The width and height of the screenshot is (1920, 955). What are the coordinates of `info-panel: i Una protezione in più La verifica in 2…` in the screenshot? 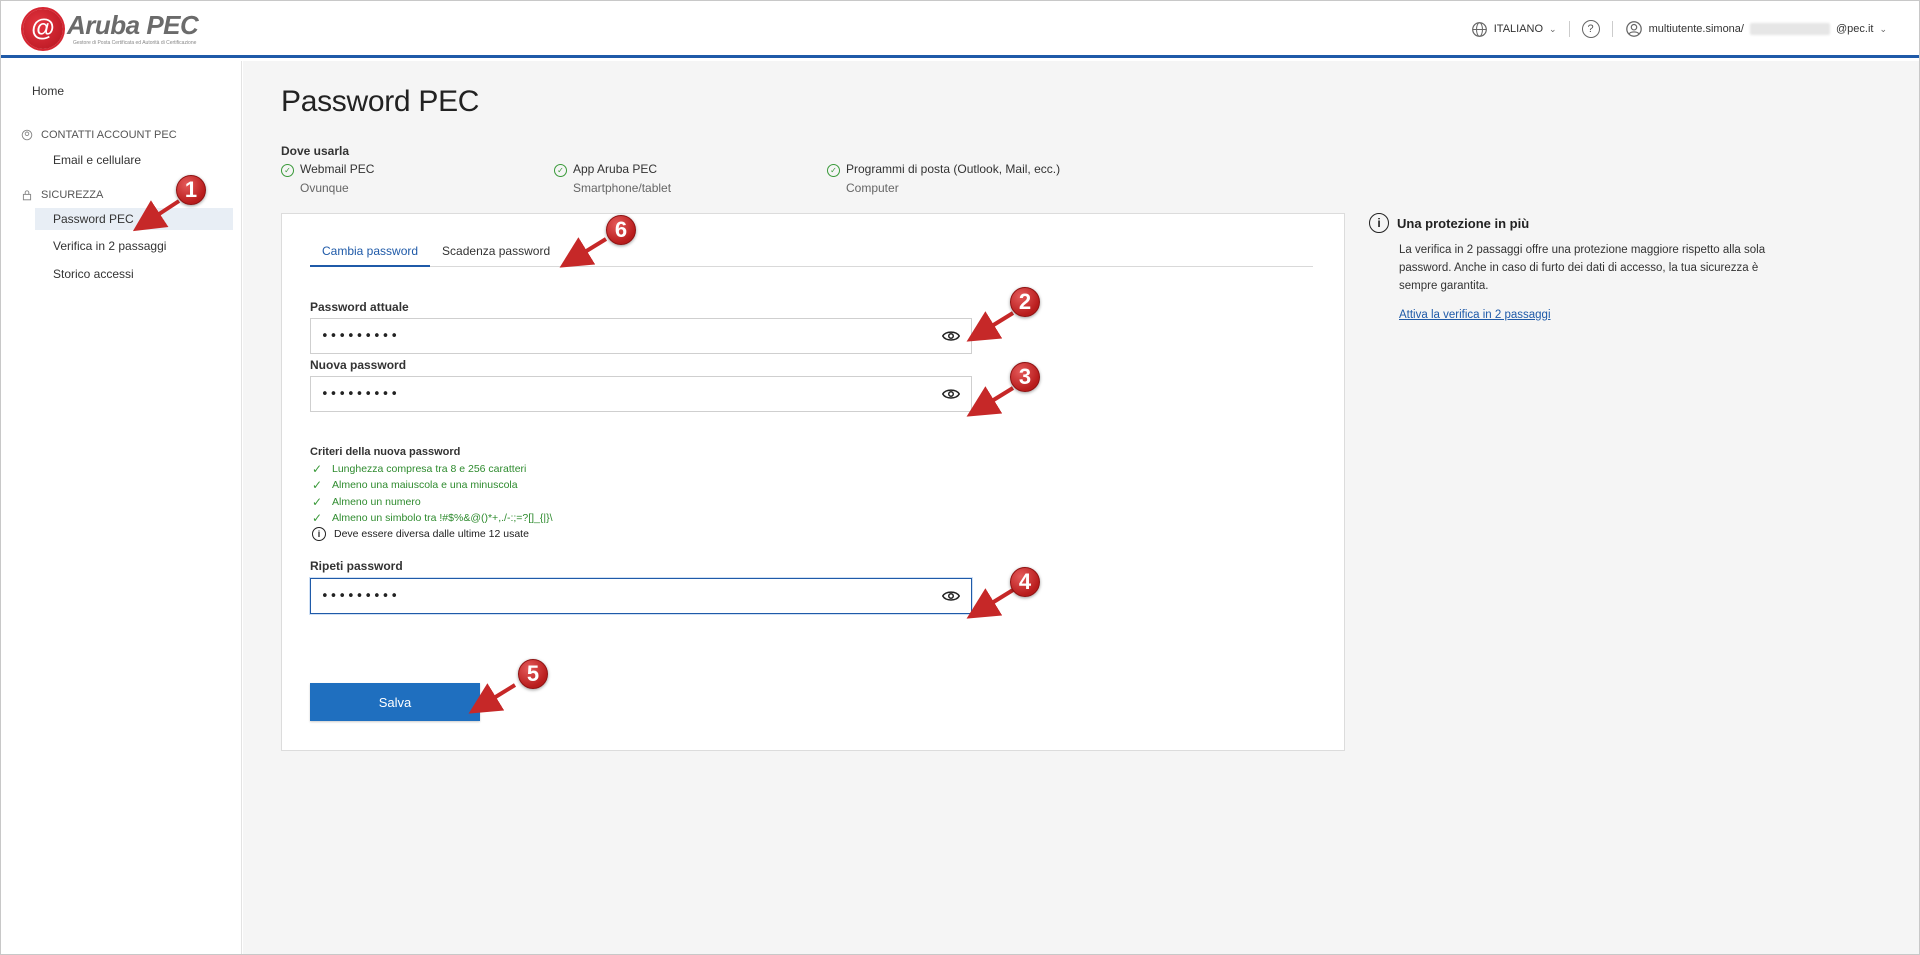 It's located at (1579, 268).